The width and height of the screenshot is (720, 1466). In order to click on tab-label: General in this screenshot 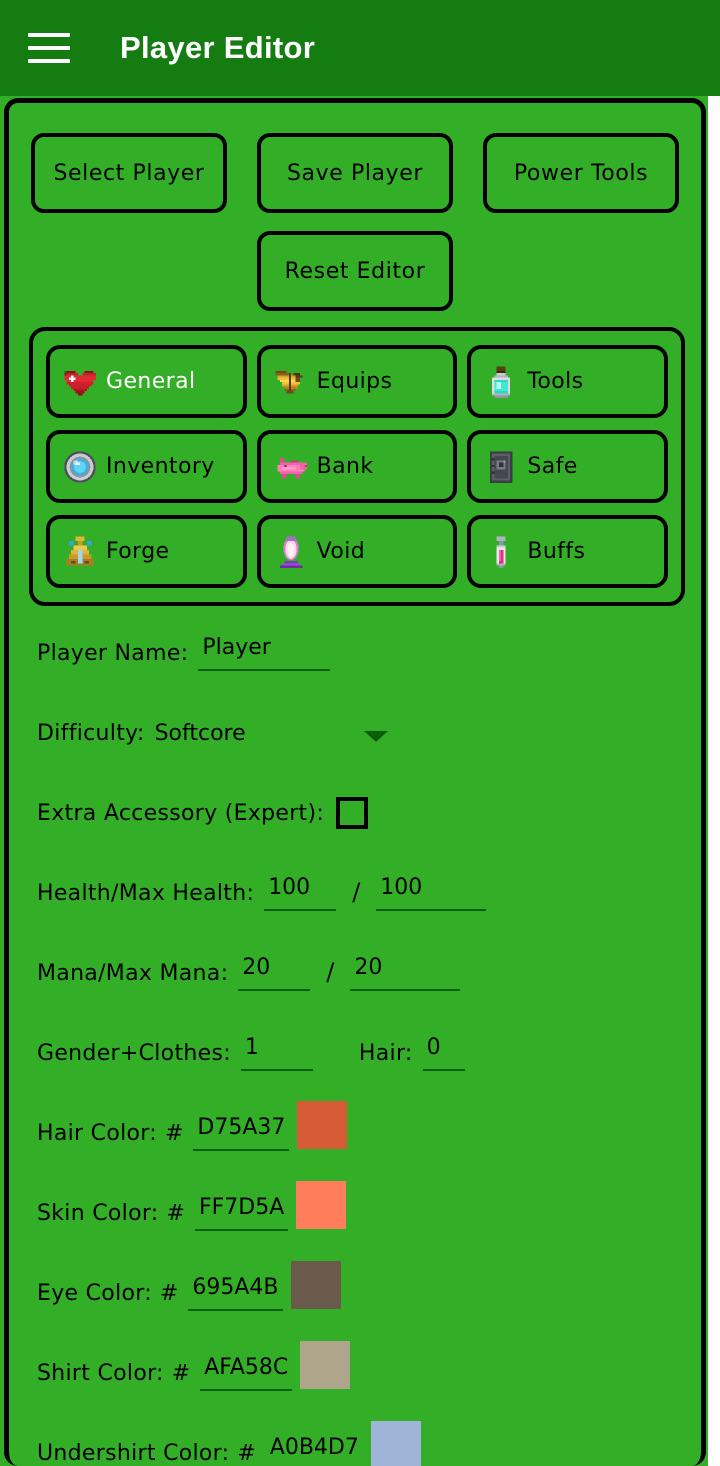, I will do `click(151, 381)`.